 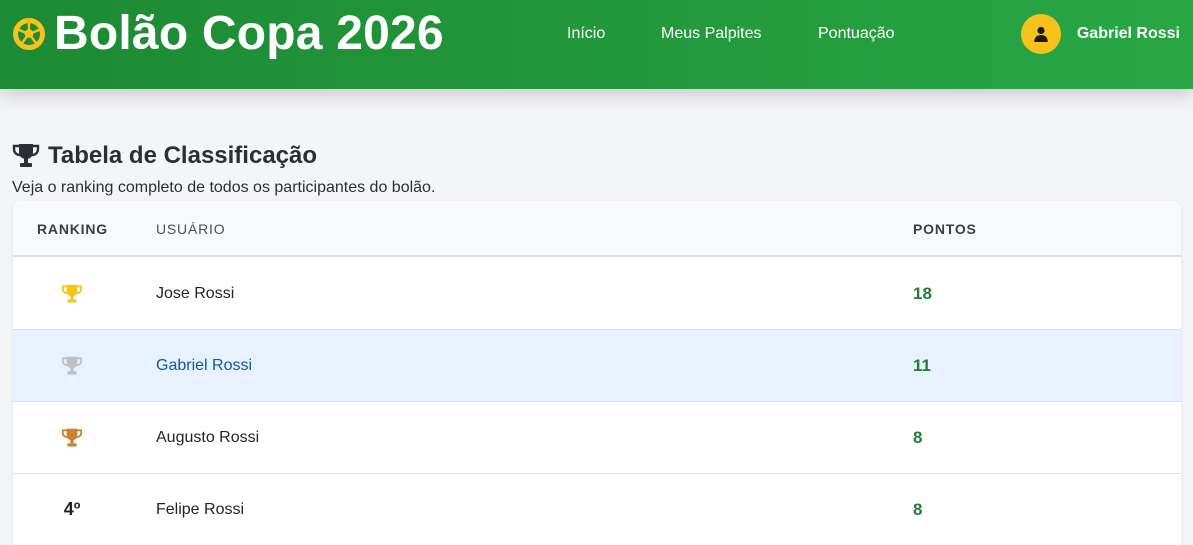 What do you see at coordinates (597, 294) in the screenshot?
I see `table-row: Jose Rossi 18` at bounding box center [597, 294].